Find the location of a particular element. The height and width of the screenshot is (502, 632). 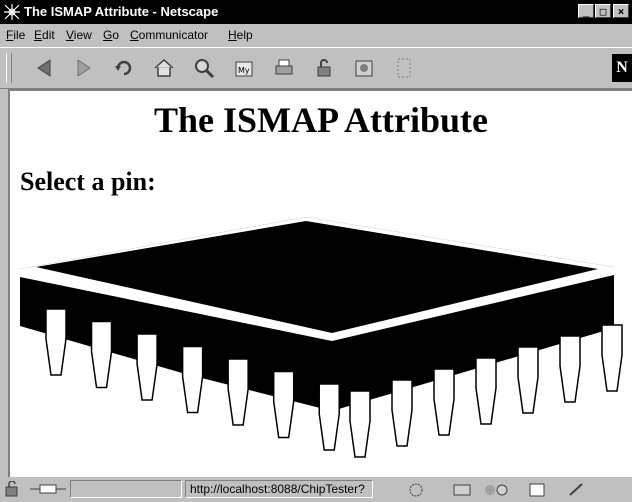

security-status-icon is located at coordinates (13, 489).